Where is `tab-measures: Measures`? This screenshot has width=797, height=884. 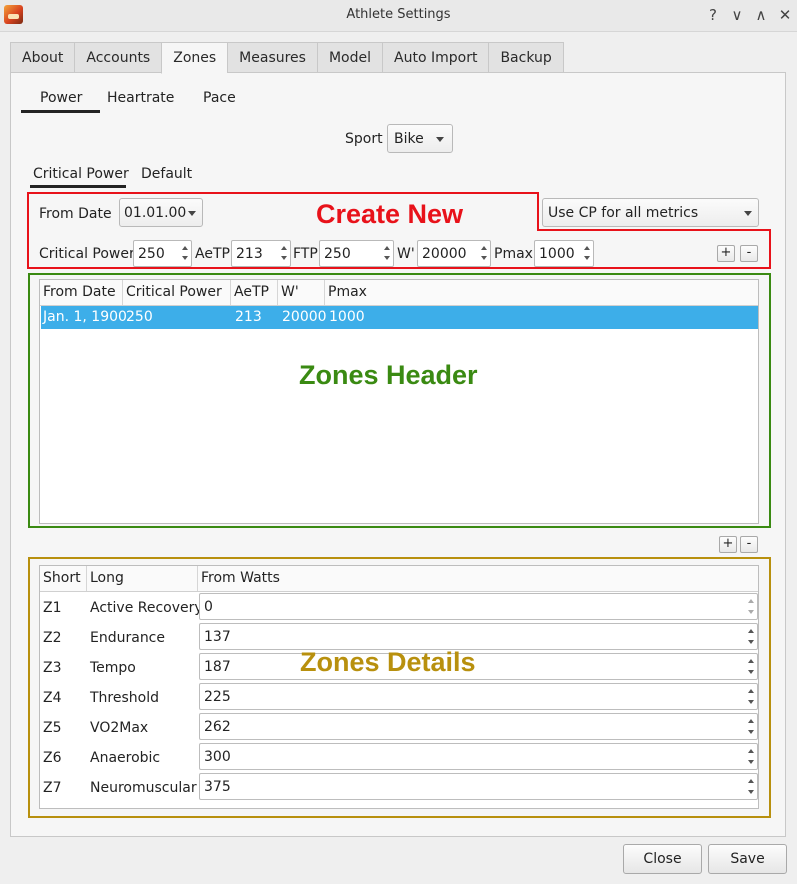
tab-measures: Measures is located at coordinates (272, 57).